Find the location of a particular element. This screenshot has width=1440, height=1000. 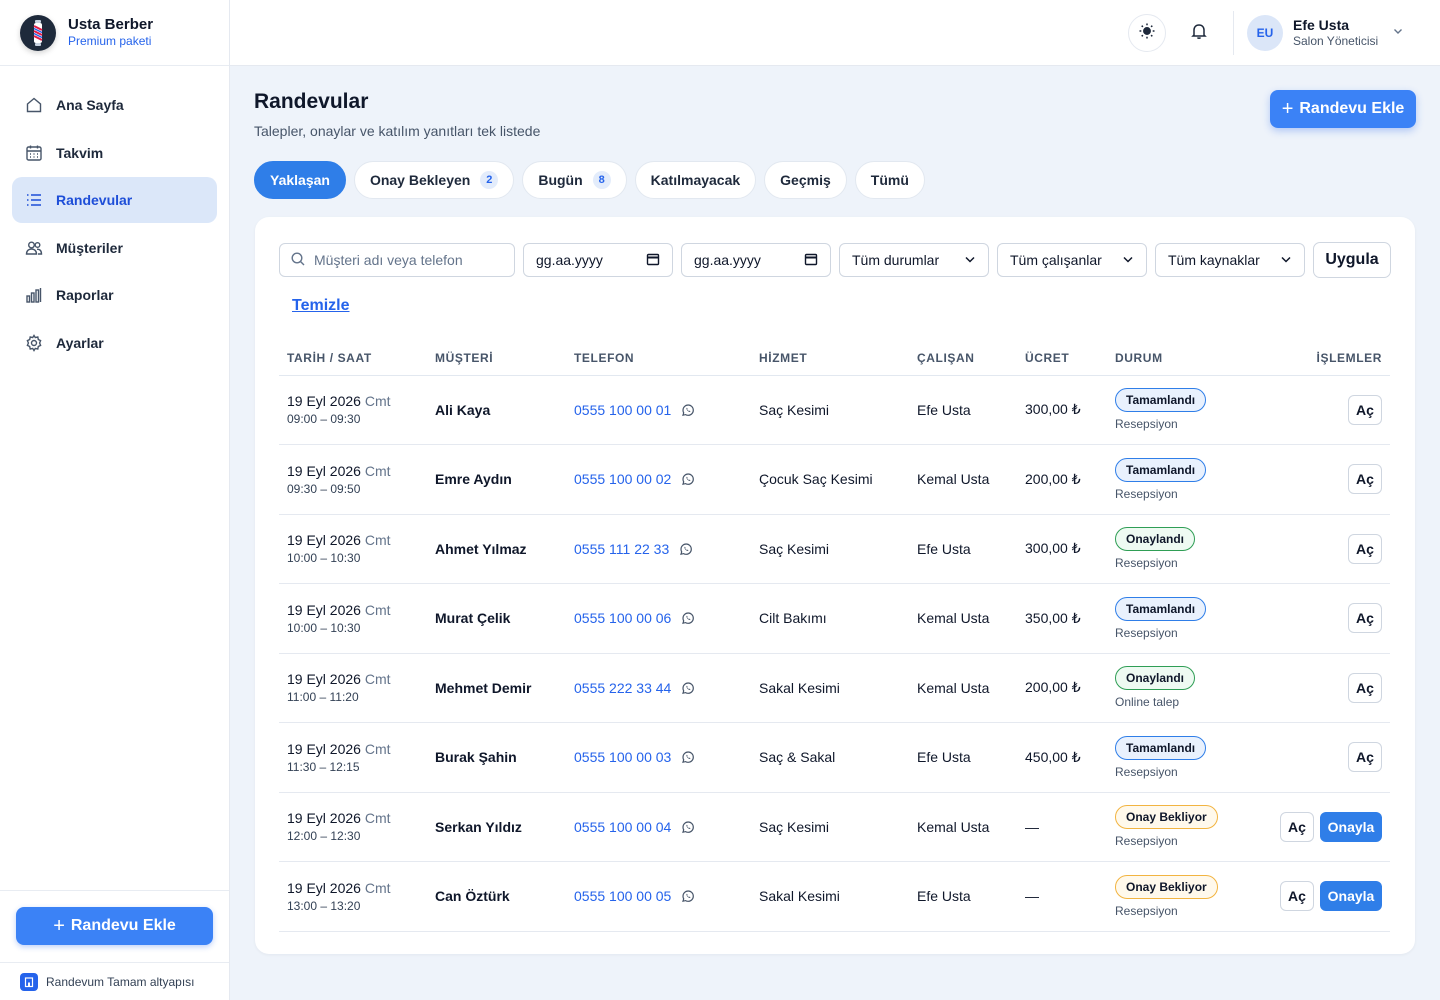

phone-link: 0555 100 00 06 is located at coordinates (635, 618).